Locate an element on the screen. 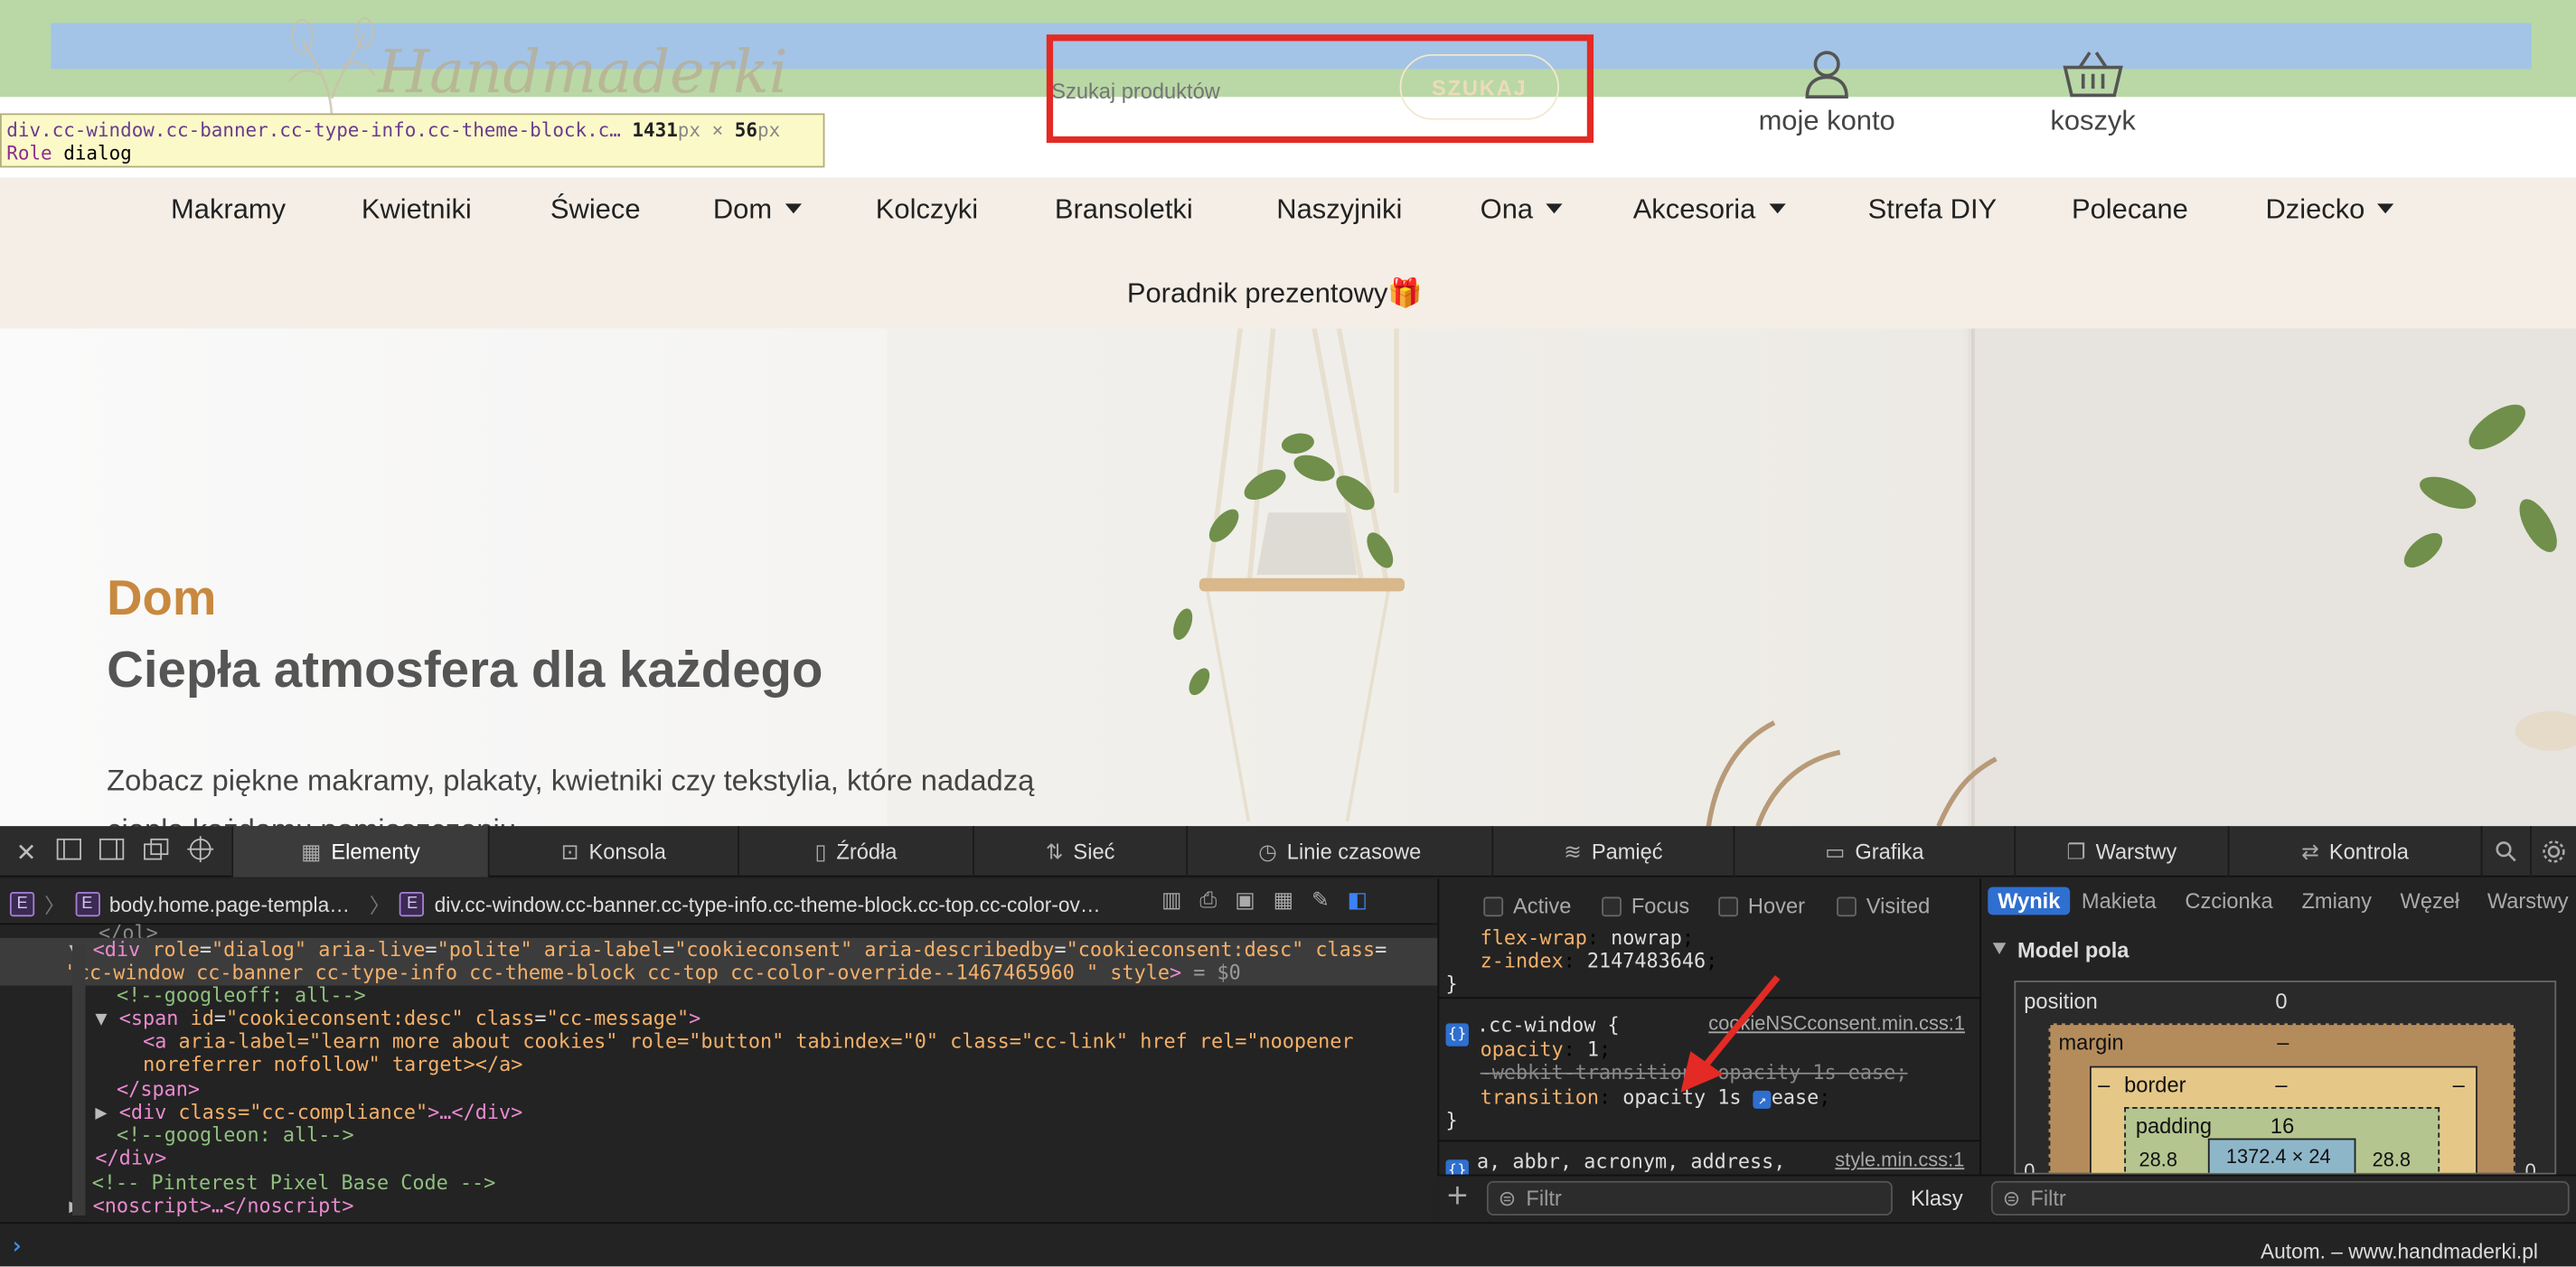 This screenshot has width=2576, height=1267. annotation-red-arrow is located at coordinates (1731, 1034).